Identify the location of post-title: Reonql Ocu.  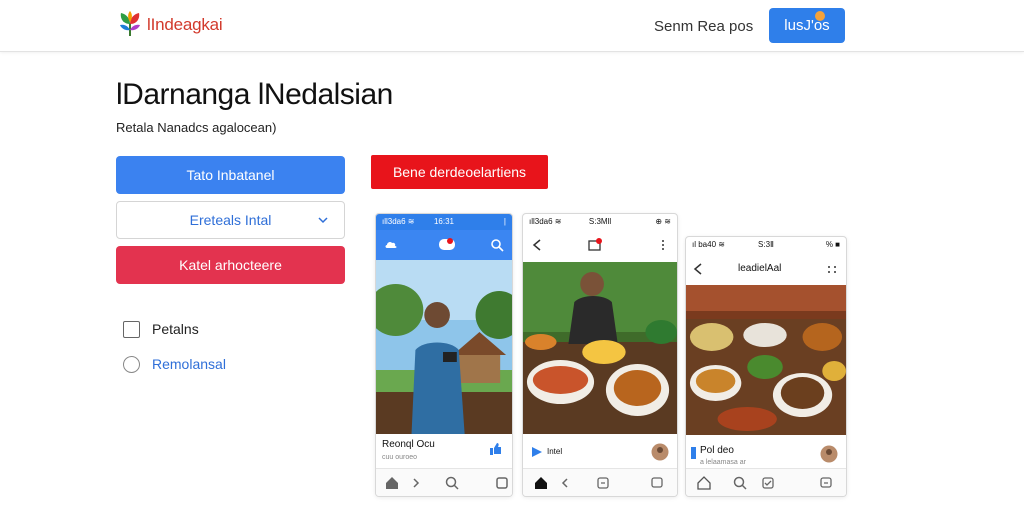
(408, 444).